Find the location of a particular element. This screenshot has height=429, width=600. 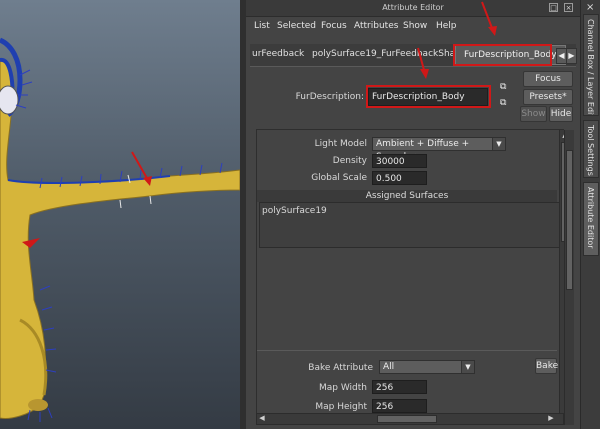

close-icon: × is located at coordinates (568, 7).